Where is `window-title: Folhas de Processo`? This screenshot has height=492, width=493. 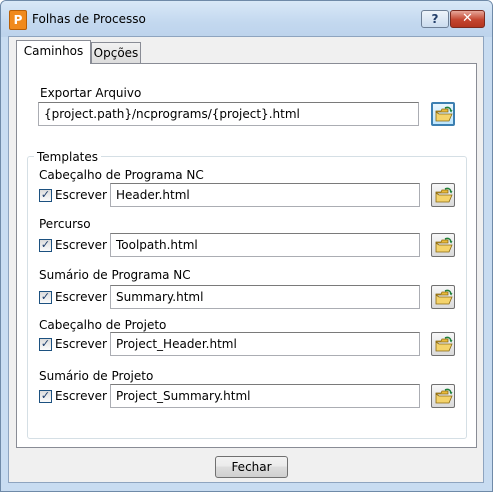 window-title: Folhas de Processo is located at coordinates (89, 19).